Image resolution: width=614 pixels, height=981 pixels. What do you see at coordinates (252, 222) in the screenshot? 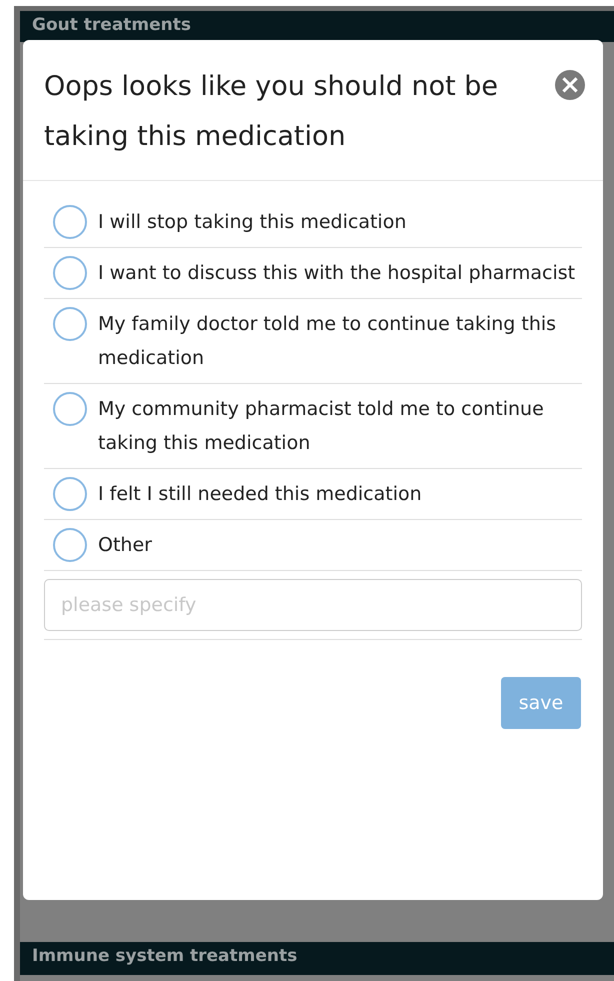
I see `option-label: I will stop taking this medication` at bounding box center [252, 222].